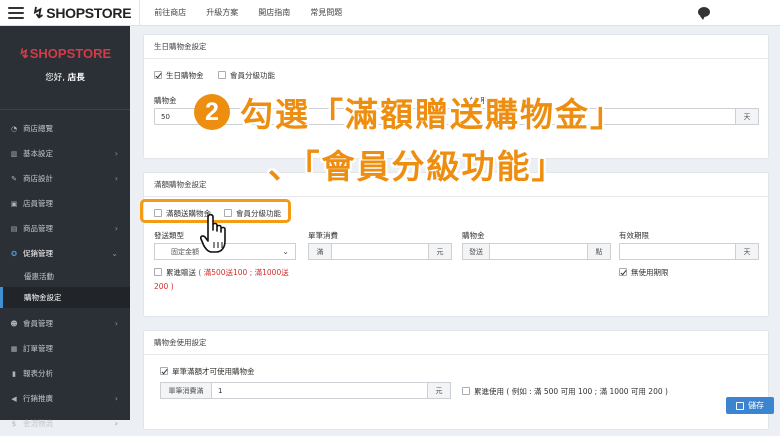 The height and width of the screenshot is (436, 780). What do you see at coordinates (165, 100) in the screenshot?
I see `amount-label: 購物金` at bounding box center [165, 100].